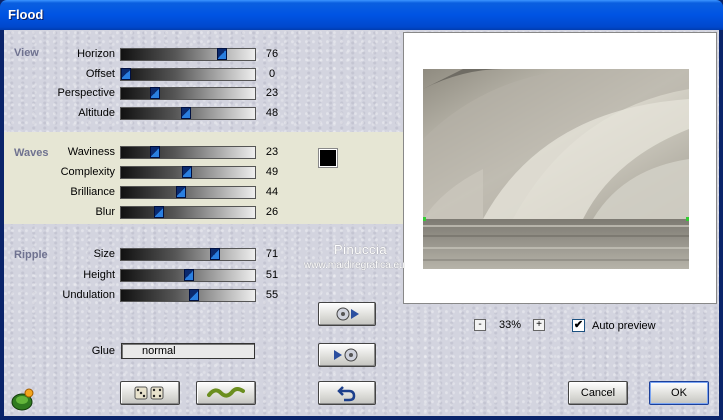 The image size is (723, 420). I want to click on reset-button, so click(226, 393).